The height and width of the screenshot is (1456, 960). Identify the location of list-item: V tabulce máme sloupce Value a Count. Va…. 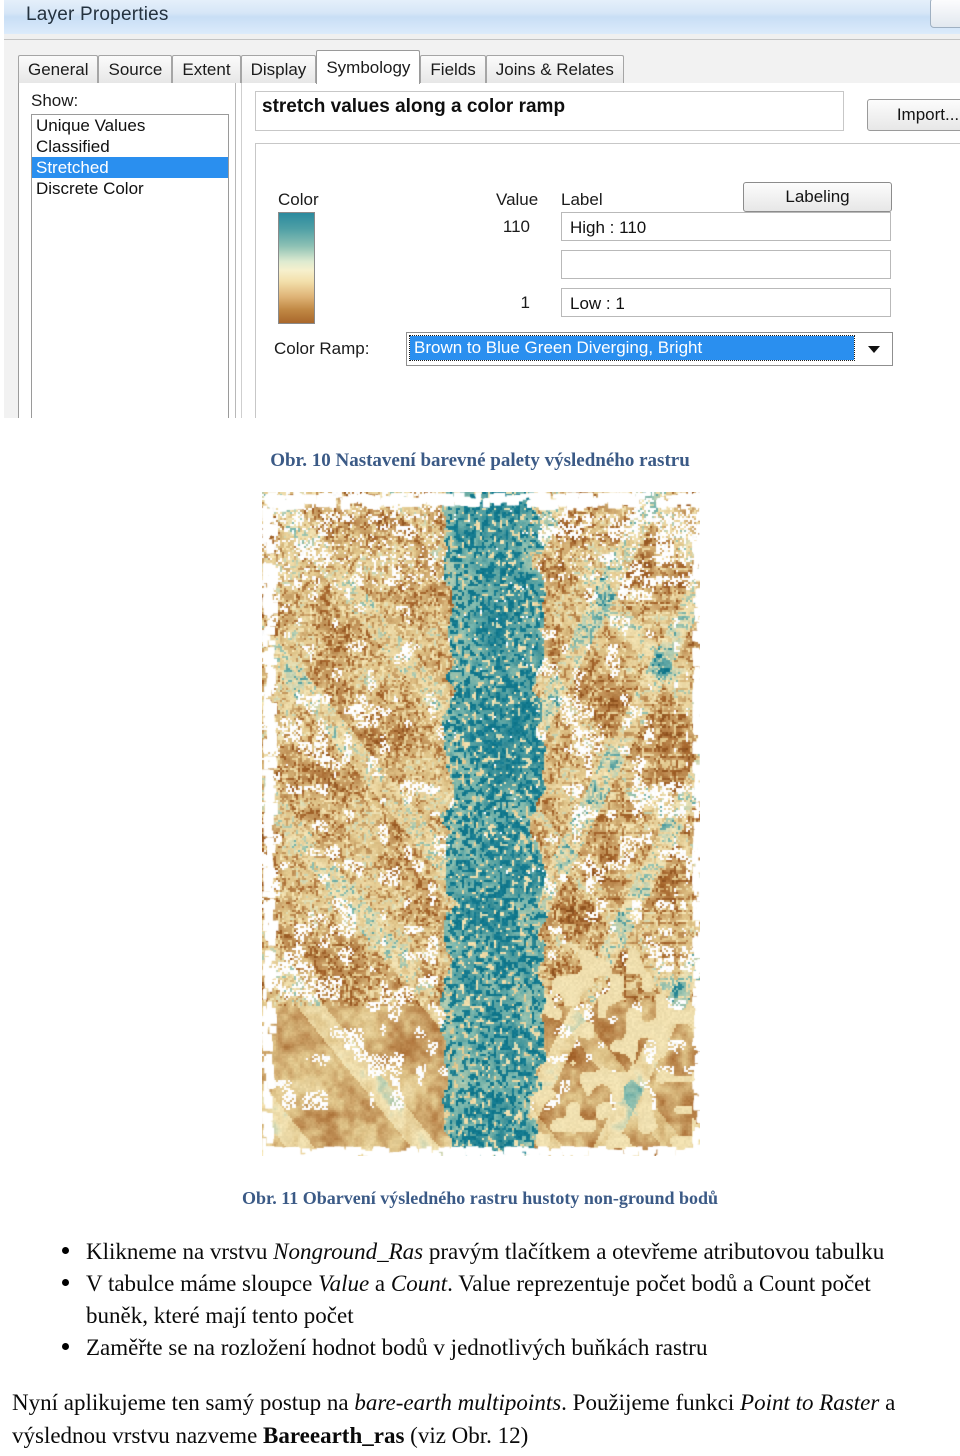
(480, 1284).